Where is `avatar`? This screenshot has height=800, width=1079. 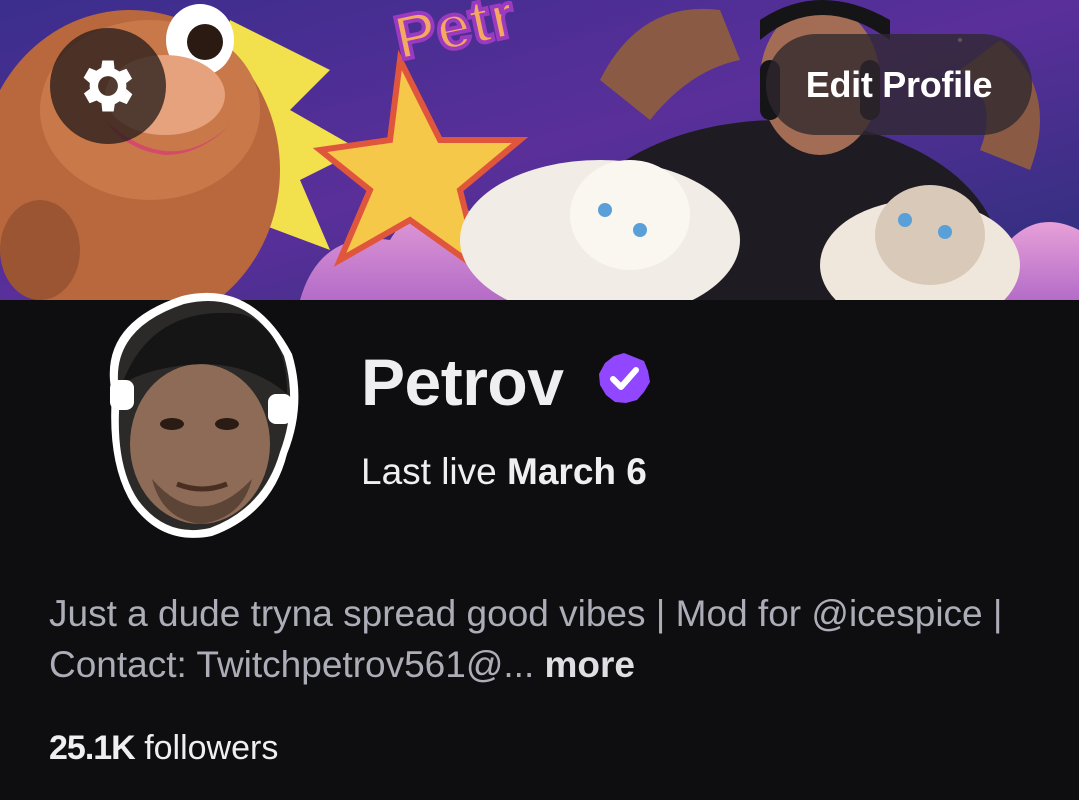
avatar is located at coordinates (199, 415).